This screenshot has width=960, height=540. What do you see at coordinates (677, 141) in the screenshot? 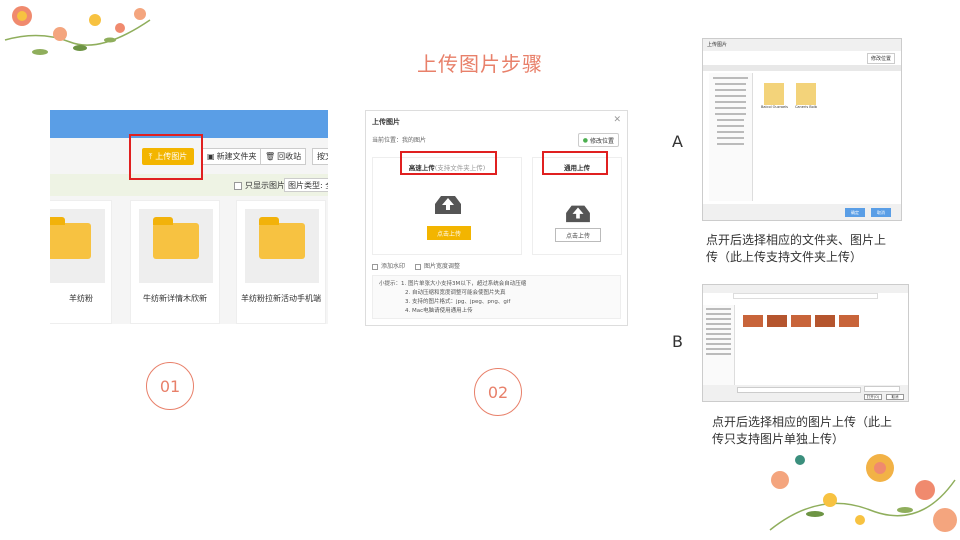
I see `option-a-letter: A` at bounding box center [677, 141].